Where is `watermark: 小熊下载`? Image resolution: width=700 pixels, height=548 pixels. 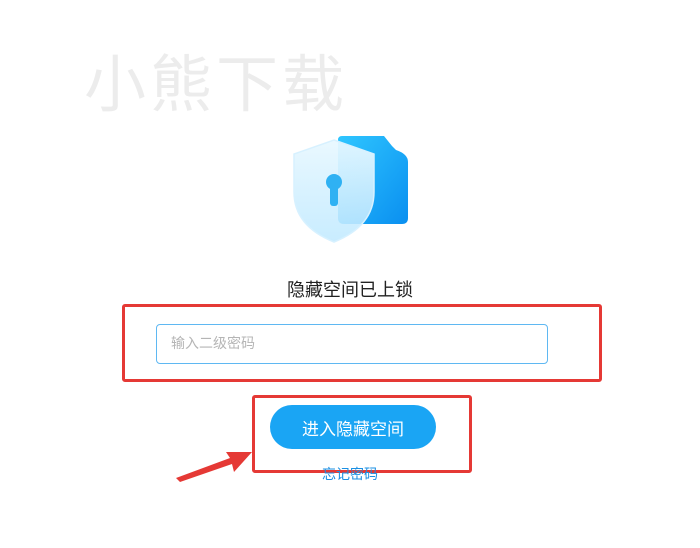
watermark: 小熊下载 is located at coordinates (216, 84).